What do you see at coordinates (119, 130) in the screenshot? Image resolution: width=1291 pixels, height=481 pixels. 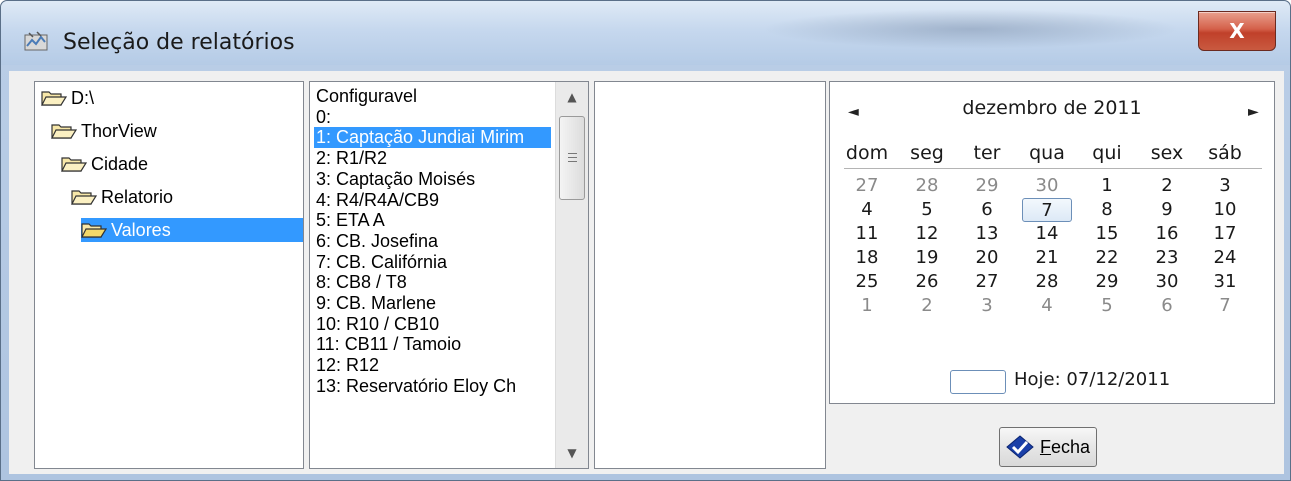 I see `folder-label: ThorView` at bounding box center [119, 130].